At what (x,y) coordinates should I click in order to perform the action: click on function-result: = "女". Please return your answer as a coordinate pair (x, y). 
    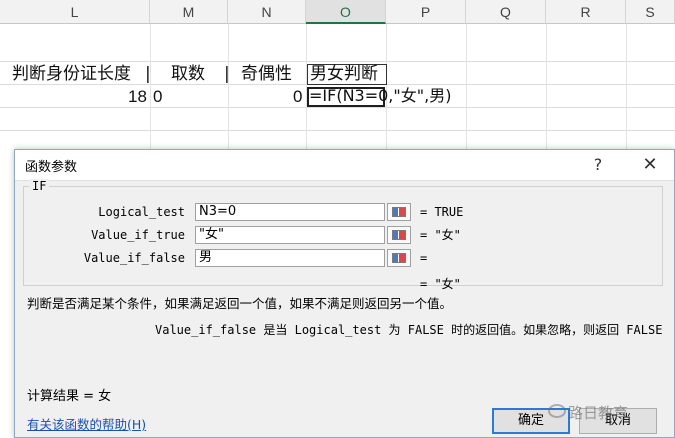
    Looking at the image, I should click on (440, 284).